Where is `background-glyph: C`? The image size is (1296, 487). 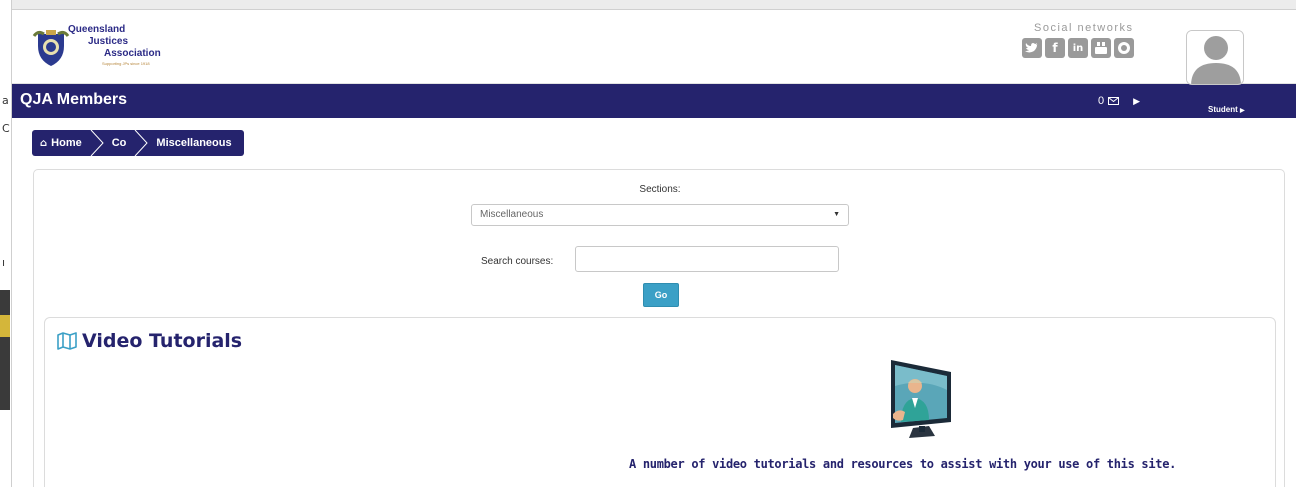
background-glyph: C is located at coordinates (6, 128).